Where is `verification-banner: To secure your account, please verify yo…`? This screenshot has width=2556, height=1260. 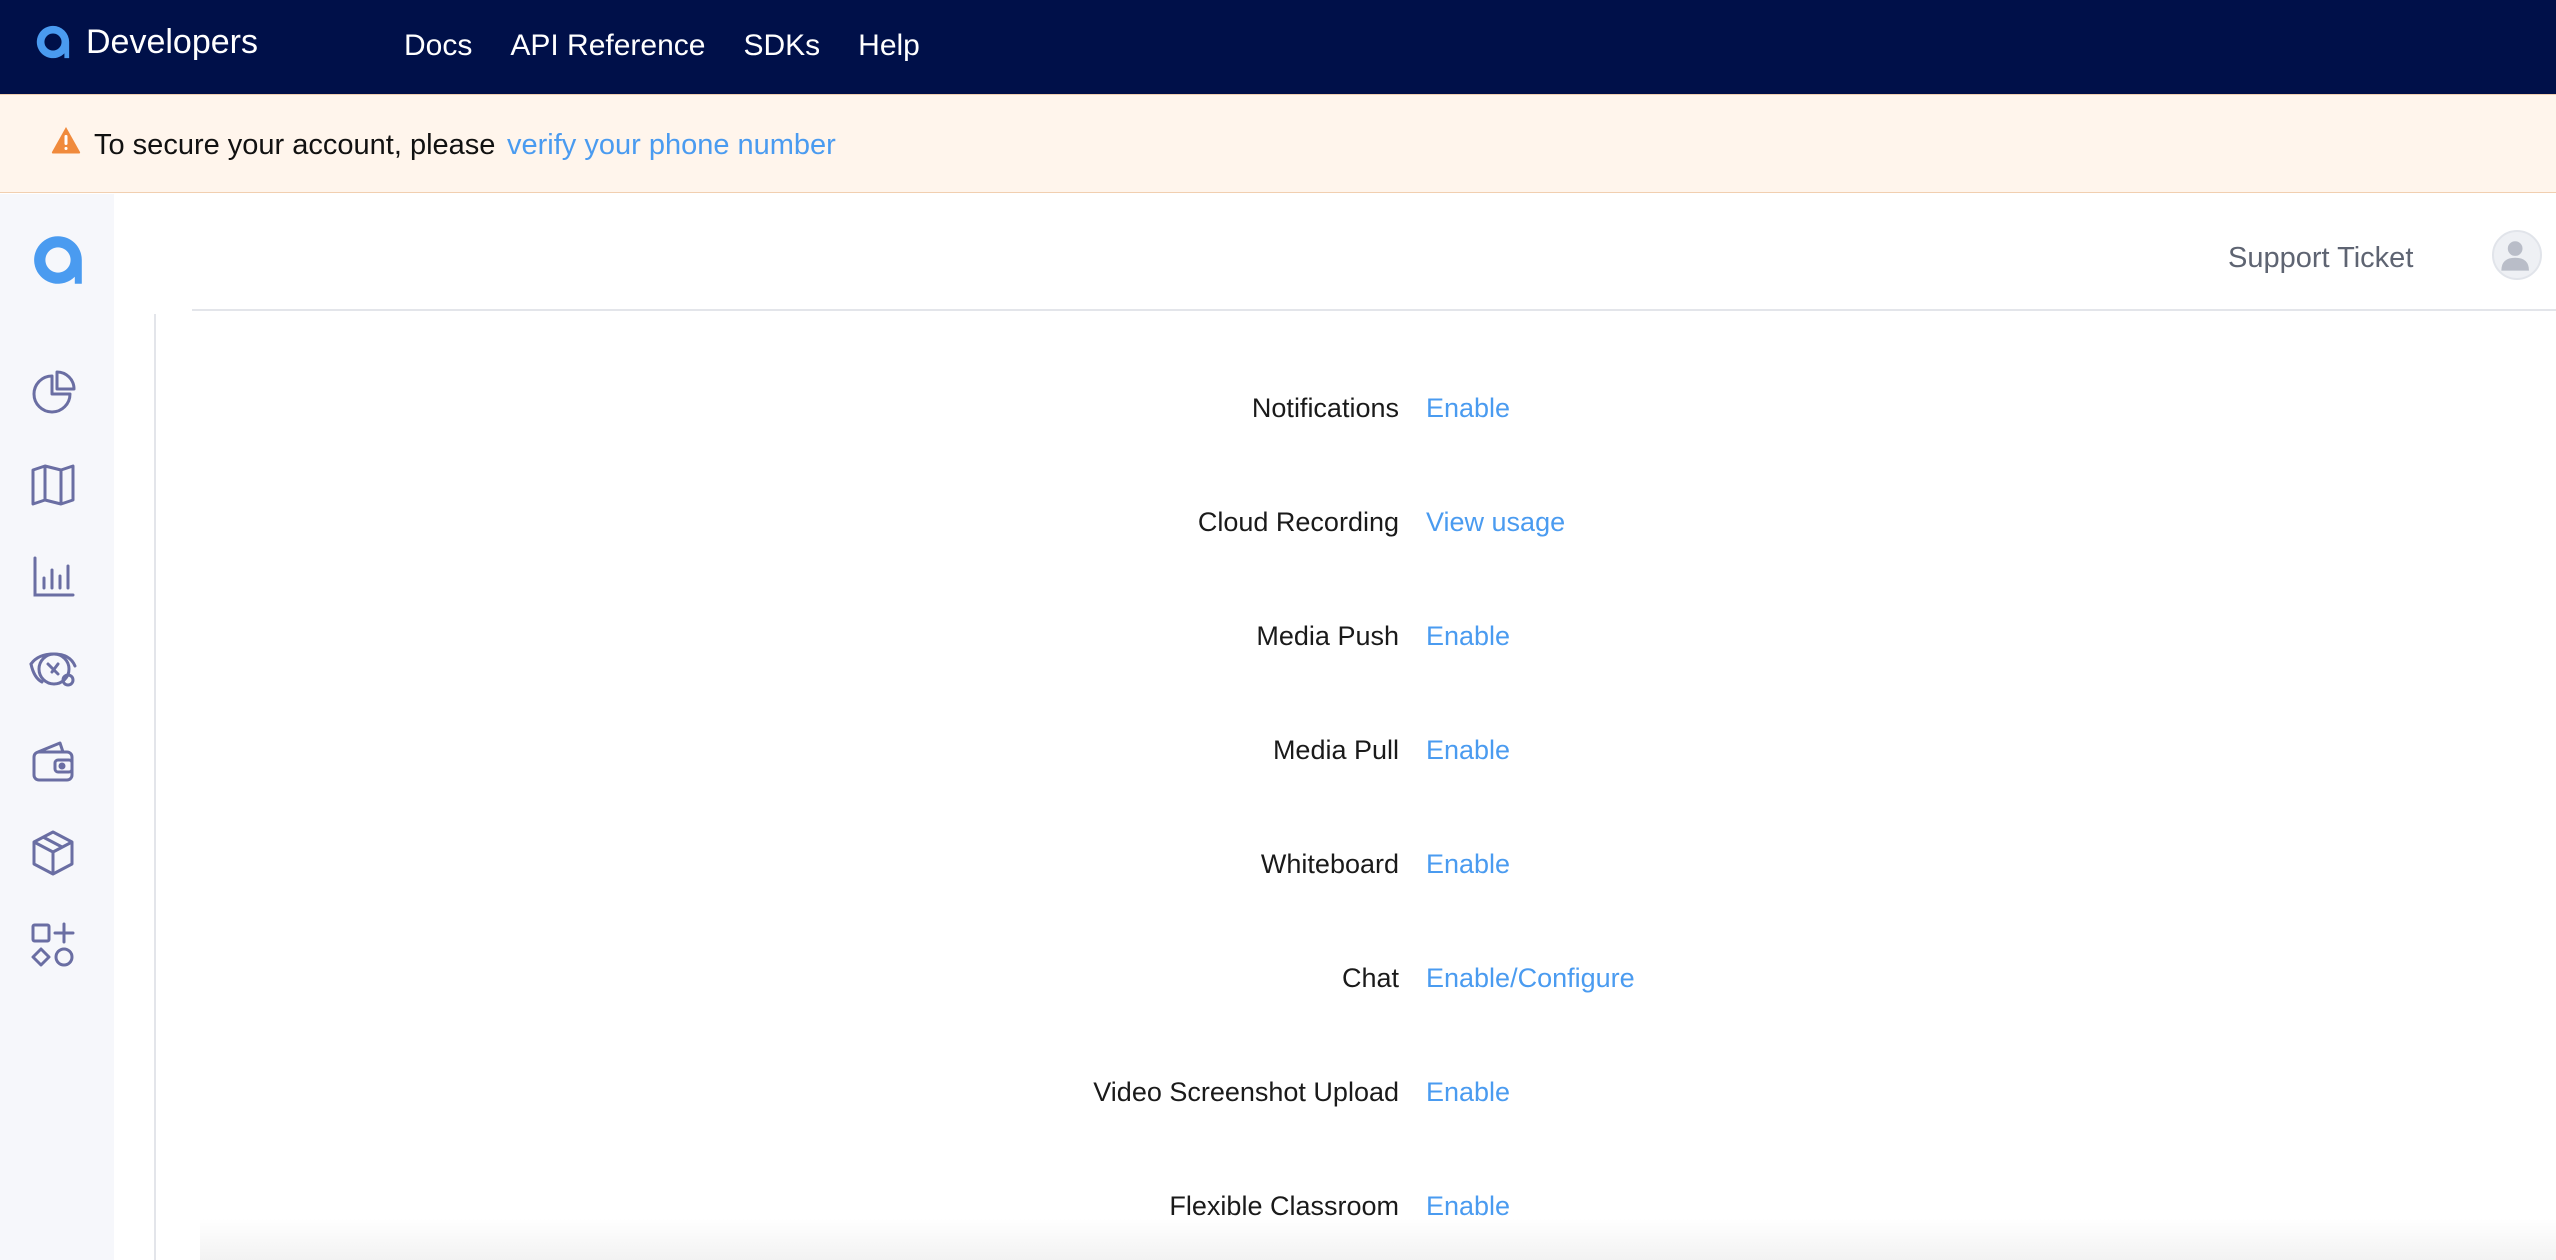
verification-banner: To secure your account, please verify yo… is located at coordinates (1278, 143).